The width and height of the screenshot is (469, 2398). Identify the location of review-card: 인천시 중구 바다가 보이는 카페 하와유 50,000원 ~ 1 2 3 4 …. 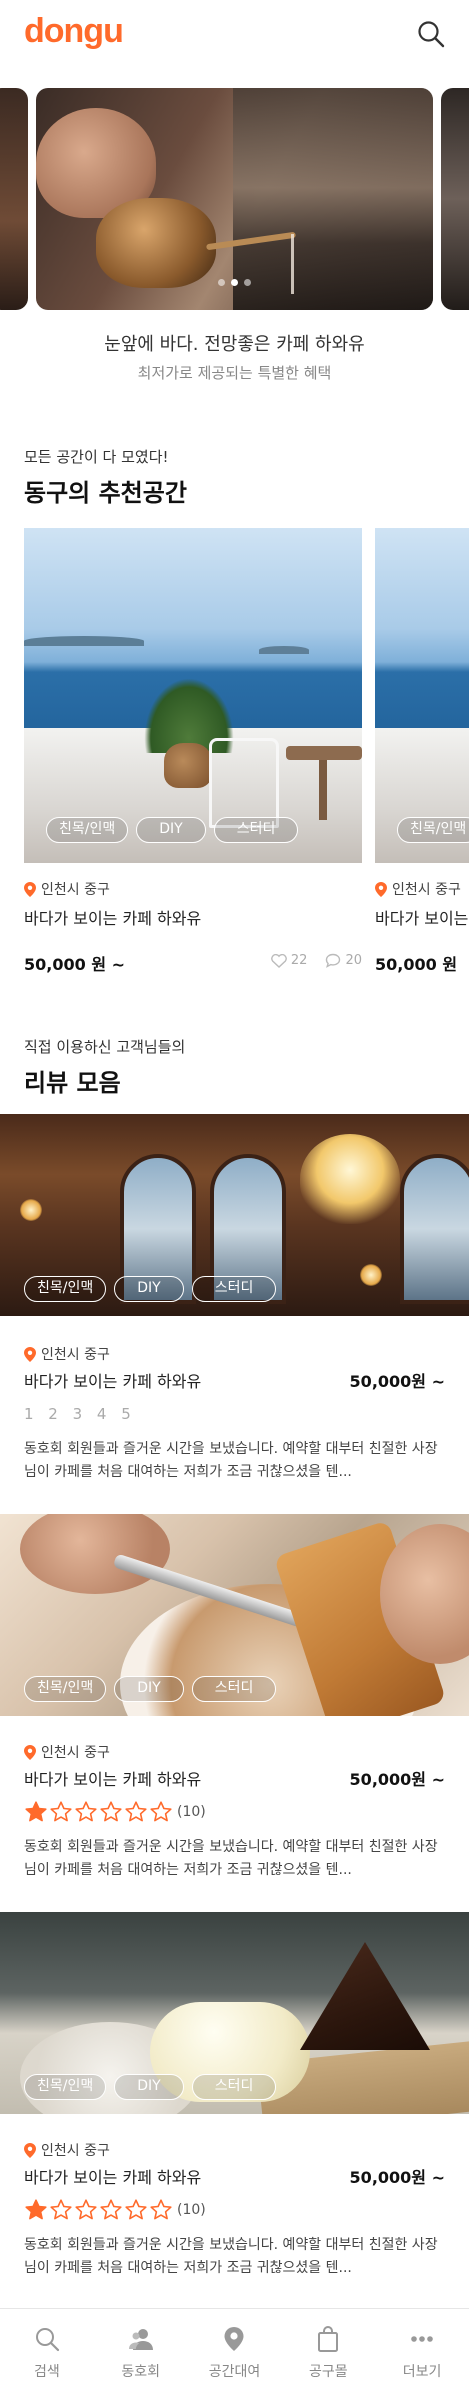
(234, 1414).